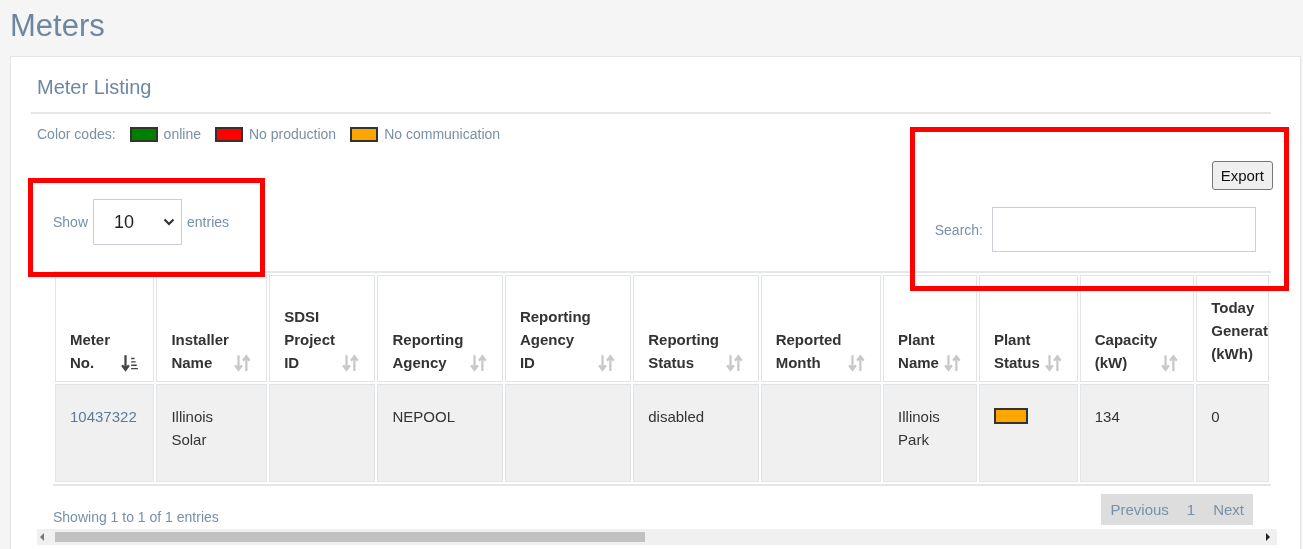 The height and width of the screenshot is (549, 1303). Describe the element at coordinates (138, 222) in the screenshot. I see `entries-select: 10` at that location.